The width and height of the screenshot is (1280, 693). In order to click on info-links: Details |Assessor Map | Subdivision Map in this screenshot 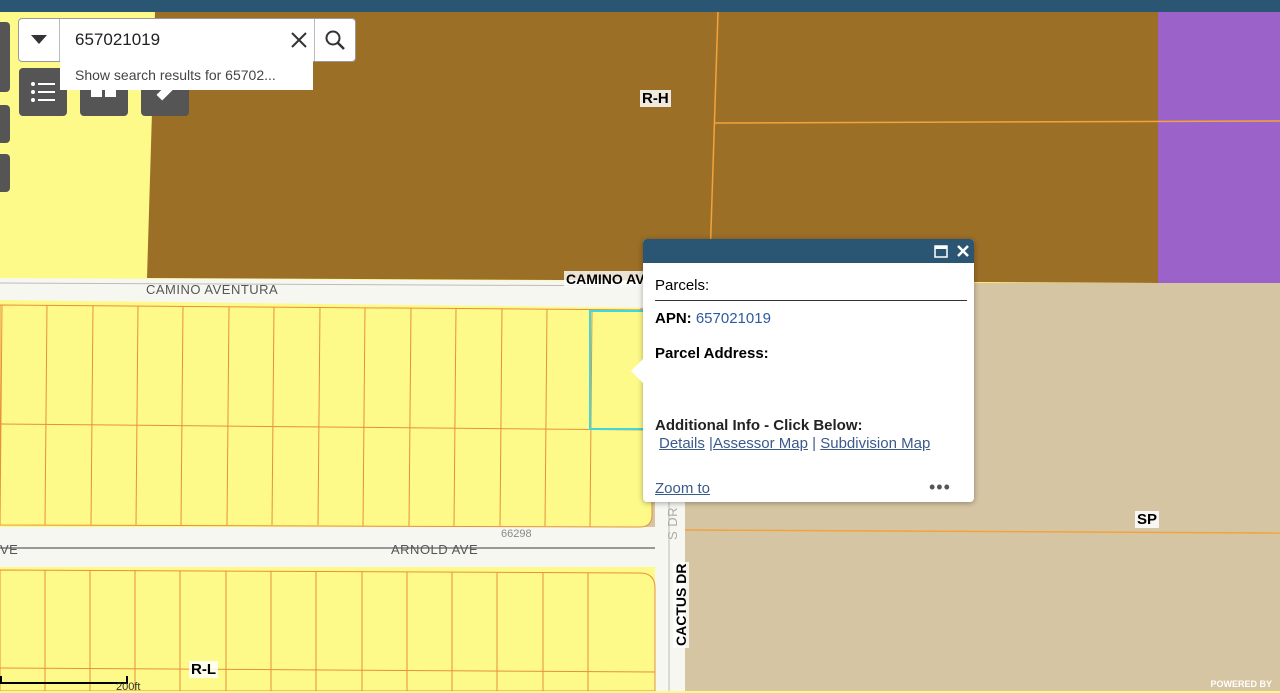, I will do `click(794, 443)`.